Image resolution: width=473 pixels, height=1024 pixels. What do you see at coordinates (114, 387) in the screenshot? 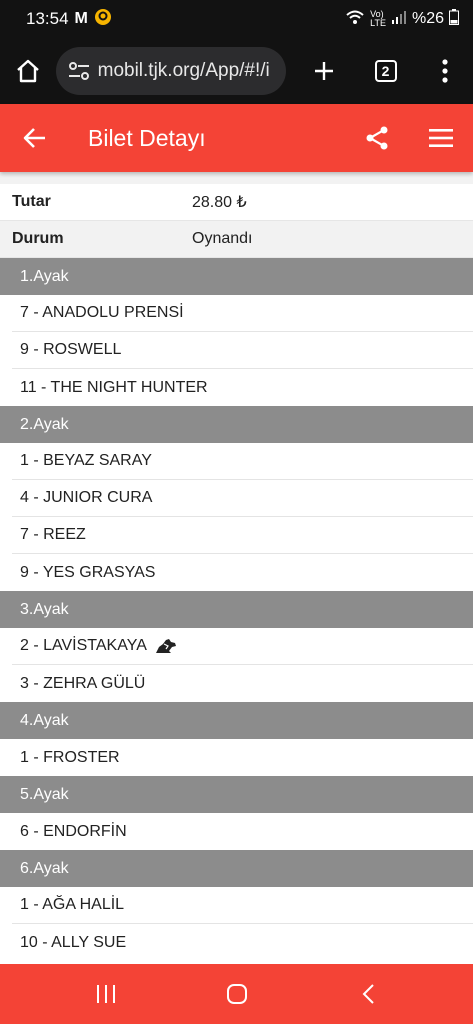
I see `horse-name: 11 - THE NIGHT HUNTER` at bounding box center [114, 387].